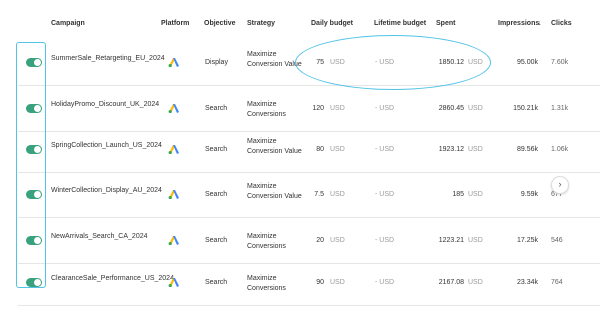 Image resolution: width=600 pixels, height=317 pixels. I want to click on header-clicks: Clicks, so click(561, 23).